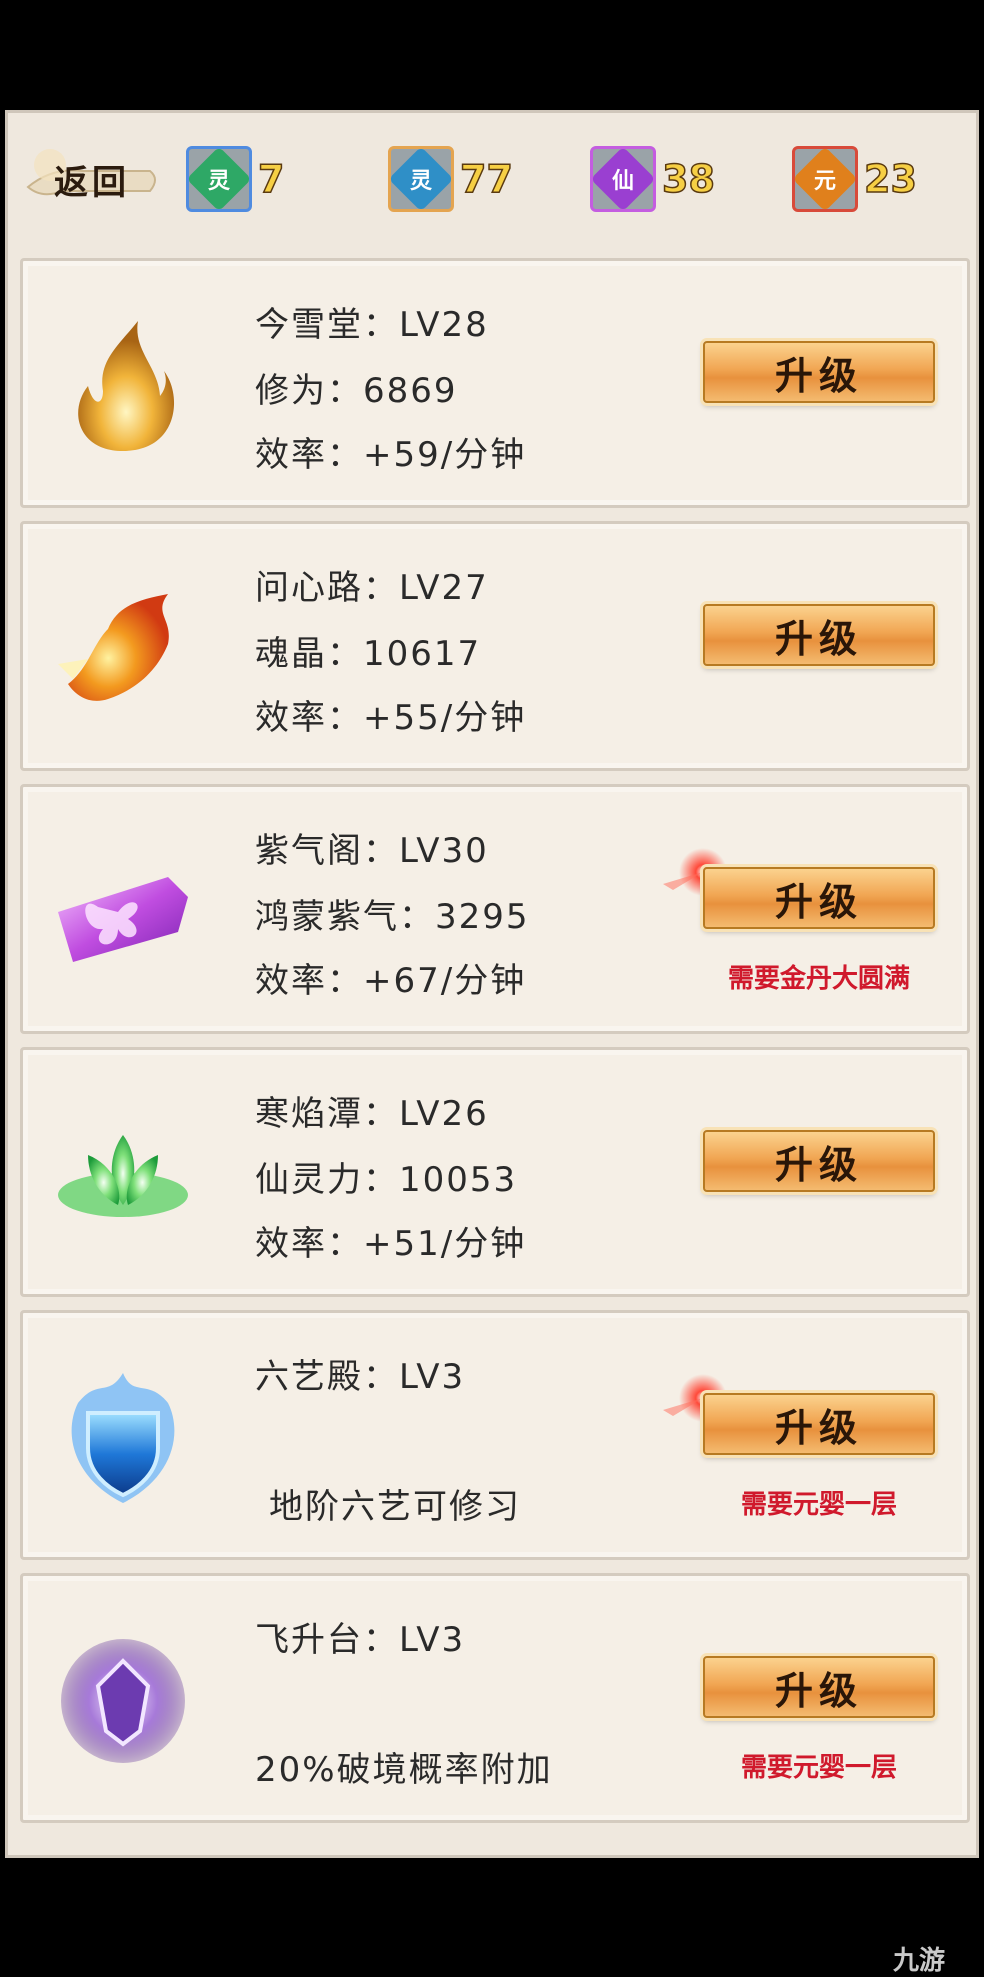 The image size is (984, 1977). I want to click on building-title: 问心路：LV27, so click(372, 588).